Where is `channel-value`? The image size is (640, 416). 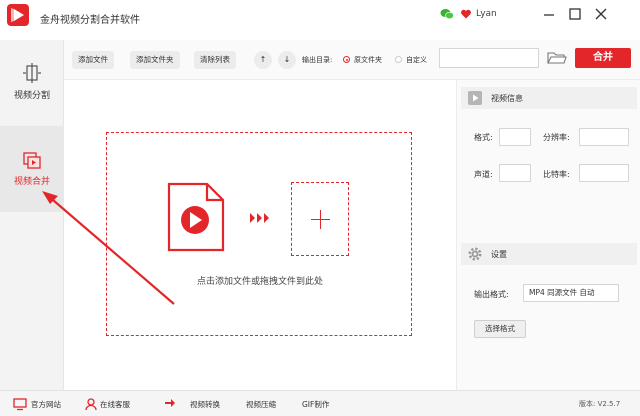
channel-value is located at coordinates (515, 173).